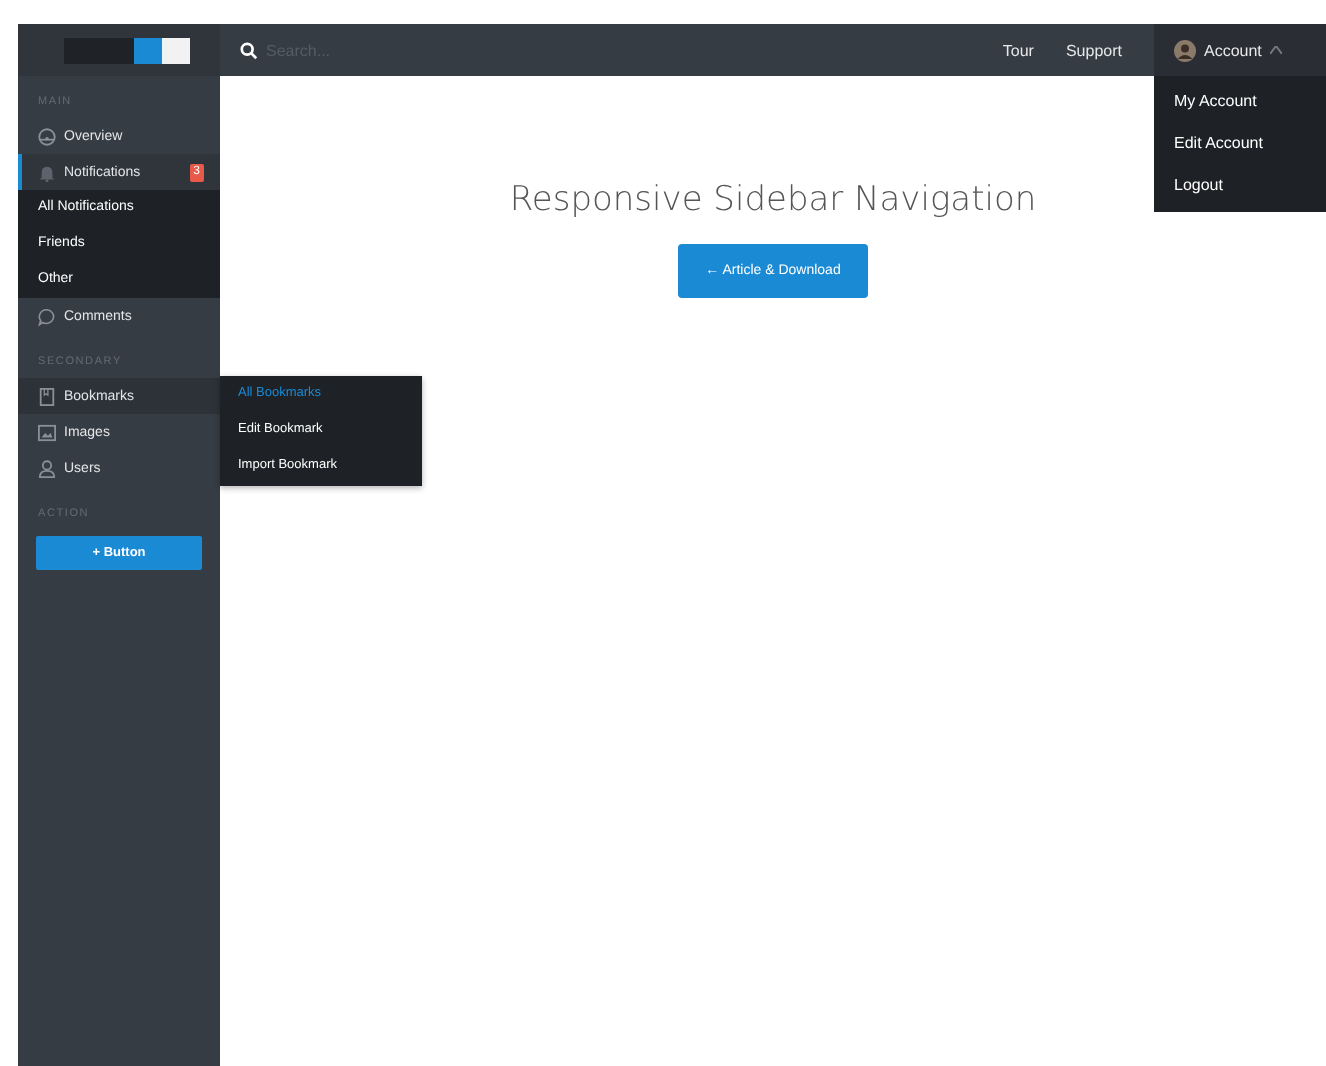 The height and width of the screenshot is (1066, 1326). I want to click on page-title: Responsive Sidebar Navigation, so click(773, 200).